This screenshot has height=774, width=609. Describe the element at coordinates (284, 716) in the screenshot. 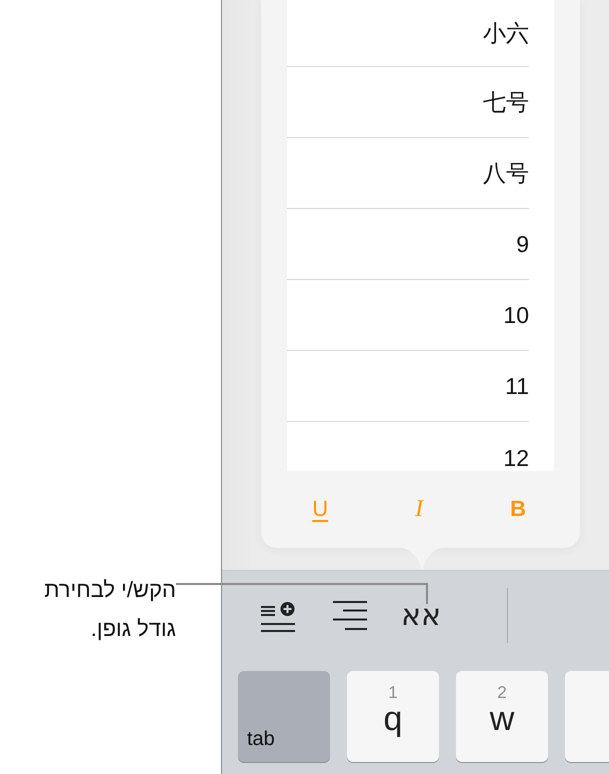

I see `tab-key: tab` at that location.